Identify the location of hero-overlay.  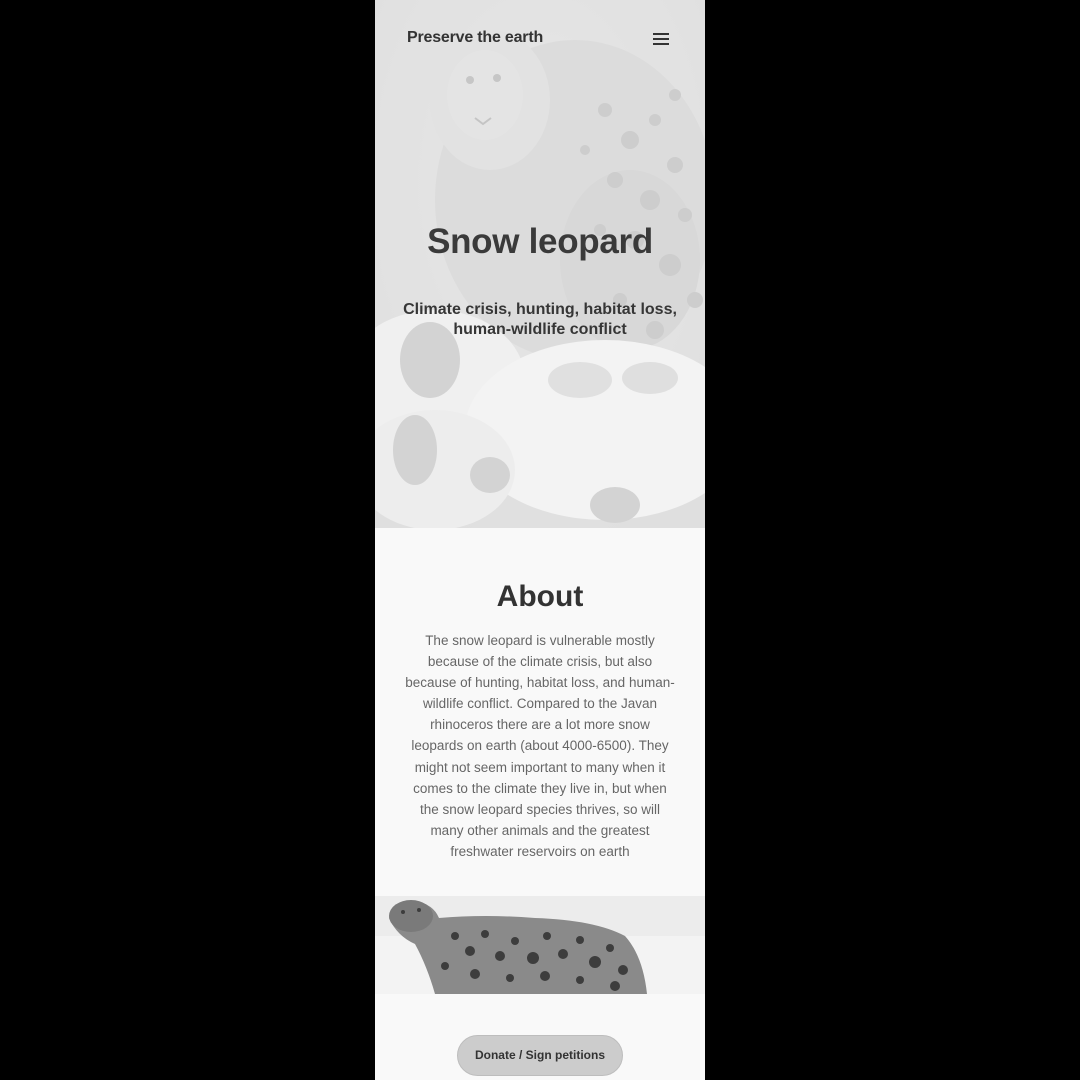
(540, 264).